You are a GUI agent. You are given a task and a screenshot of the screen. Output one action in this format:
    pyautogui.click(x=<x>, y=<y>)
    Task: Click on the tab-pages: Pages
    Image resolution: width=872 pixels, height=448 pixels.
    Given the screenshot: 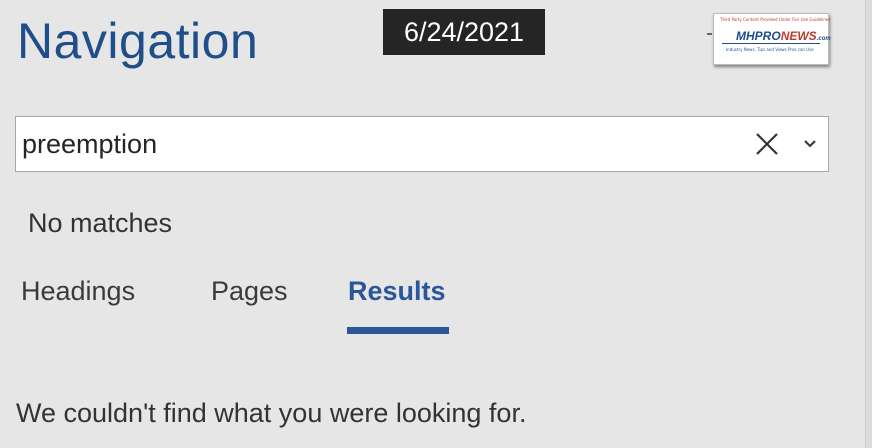 What is the action you would take?
    pyautogui.click(x=249, y=291)
    